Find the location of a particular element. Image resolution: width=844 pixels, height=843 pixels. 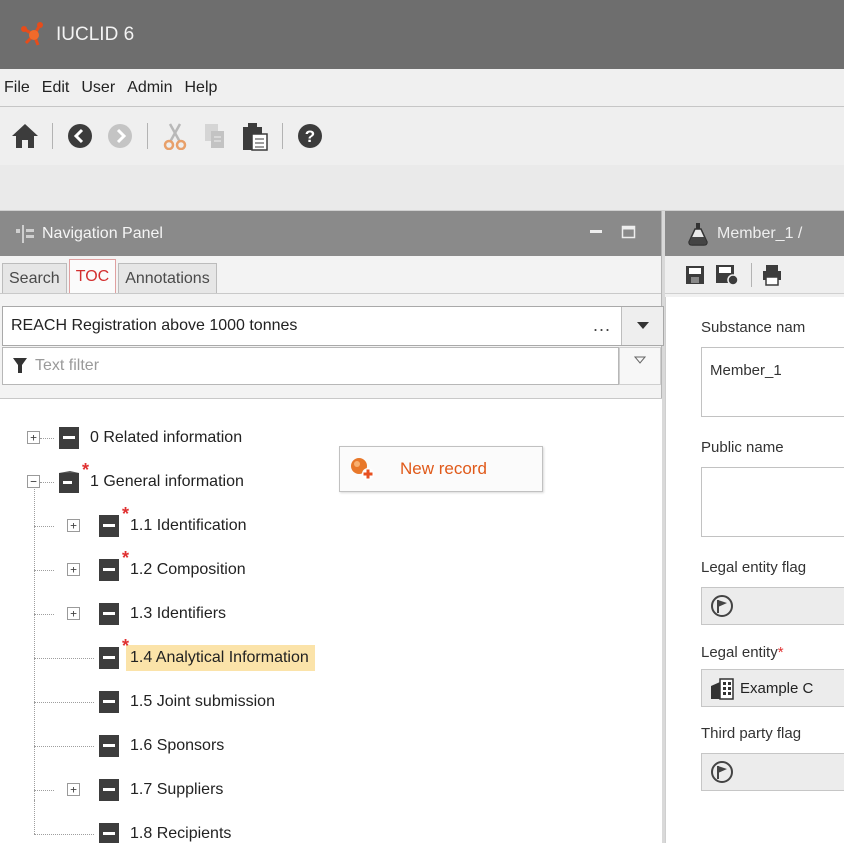

folder-document-icon: * is located at coordinates (73, 477).